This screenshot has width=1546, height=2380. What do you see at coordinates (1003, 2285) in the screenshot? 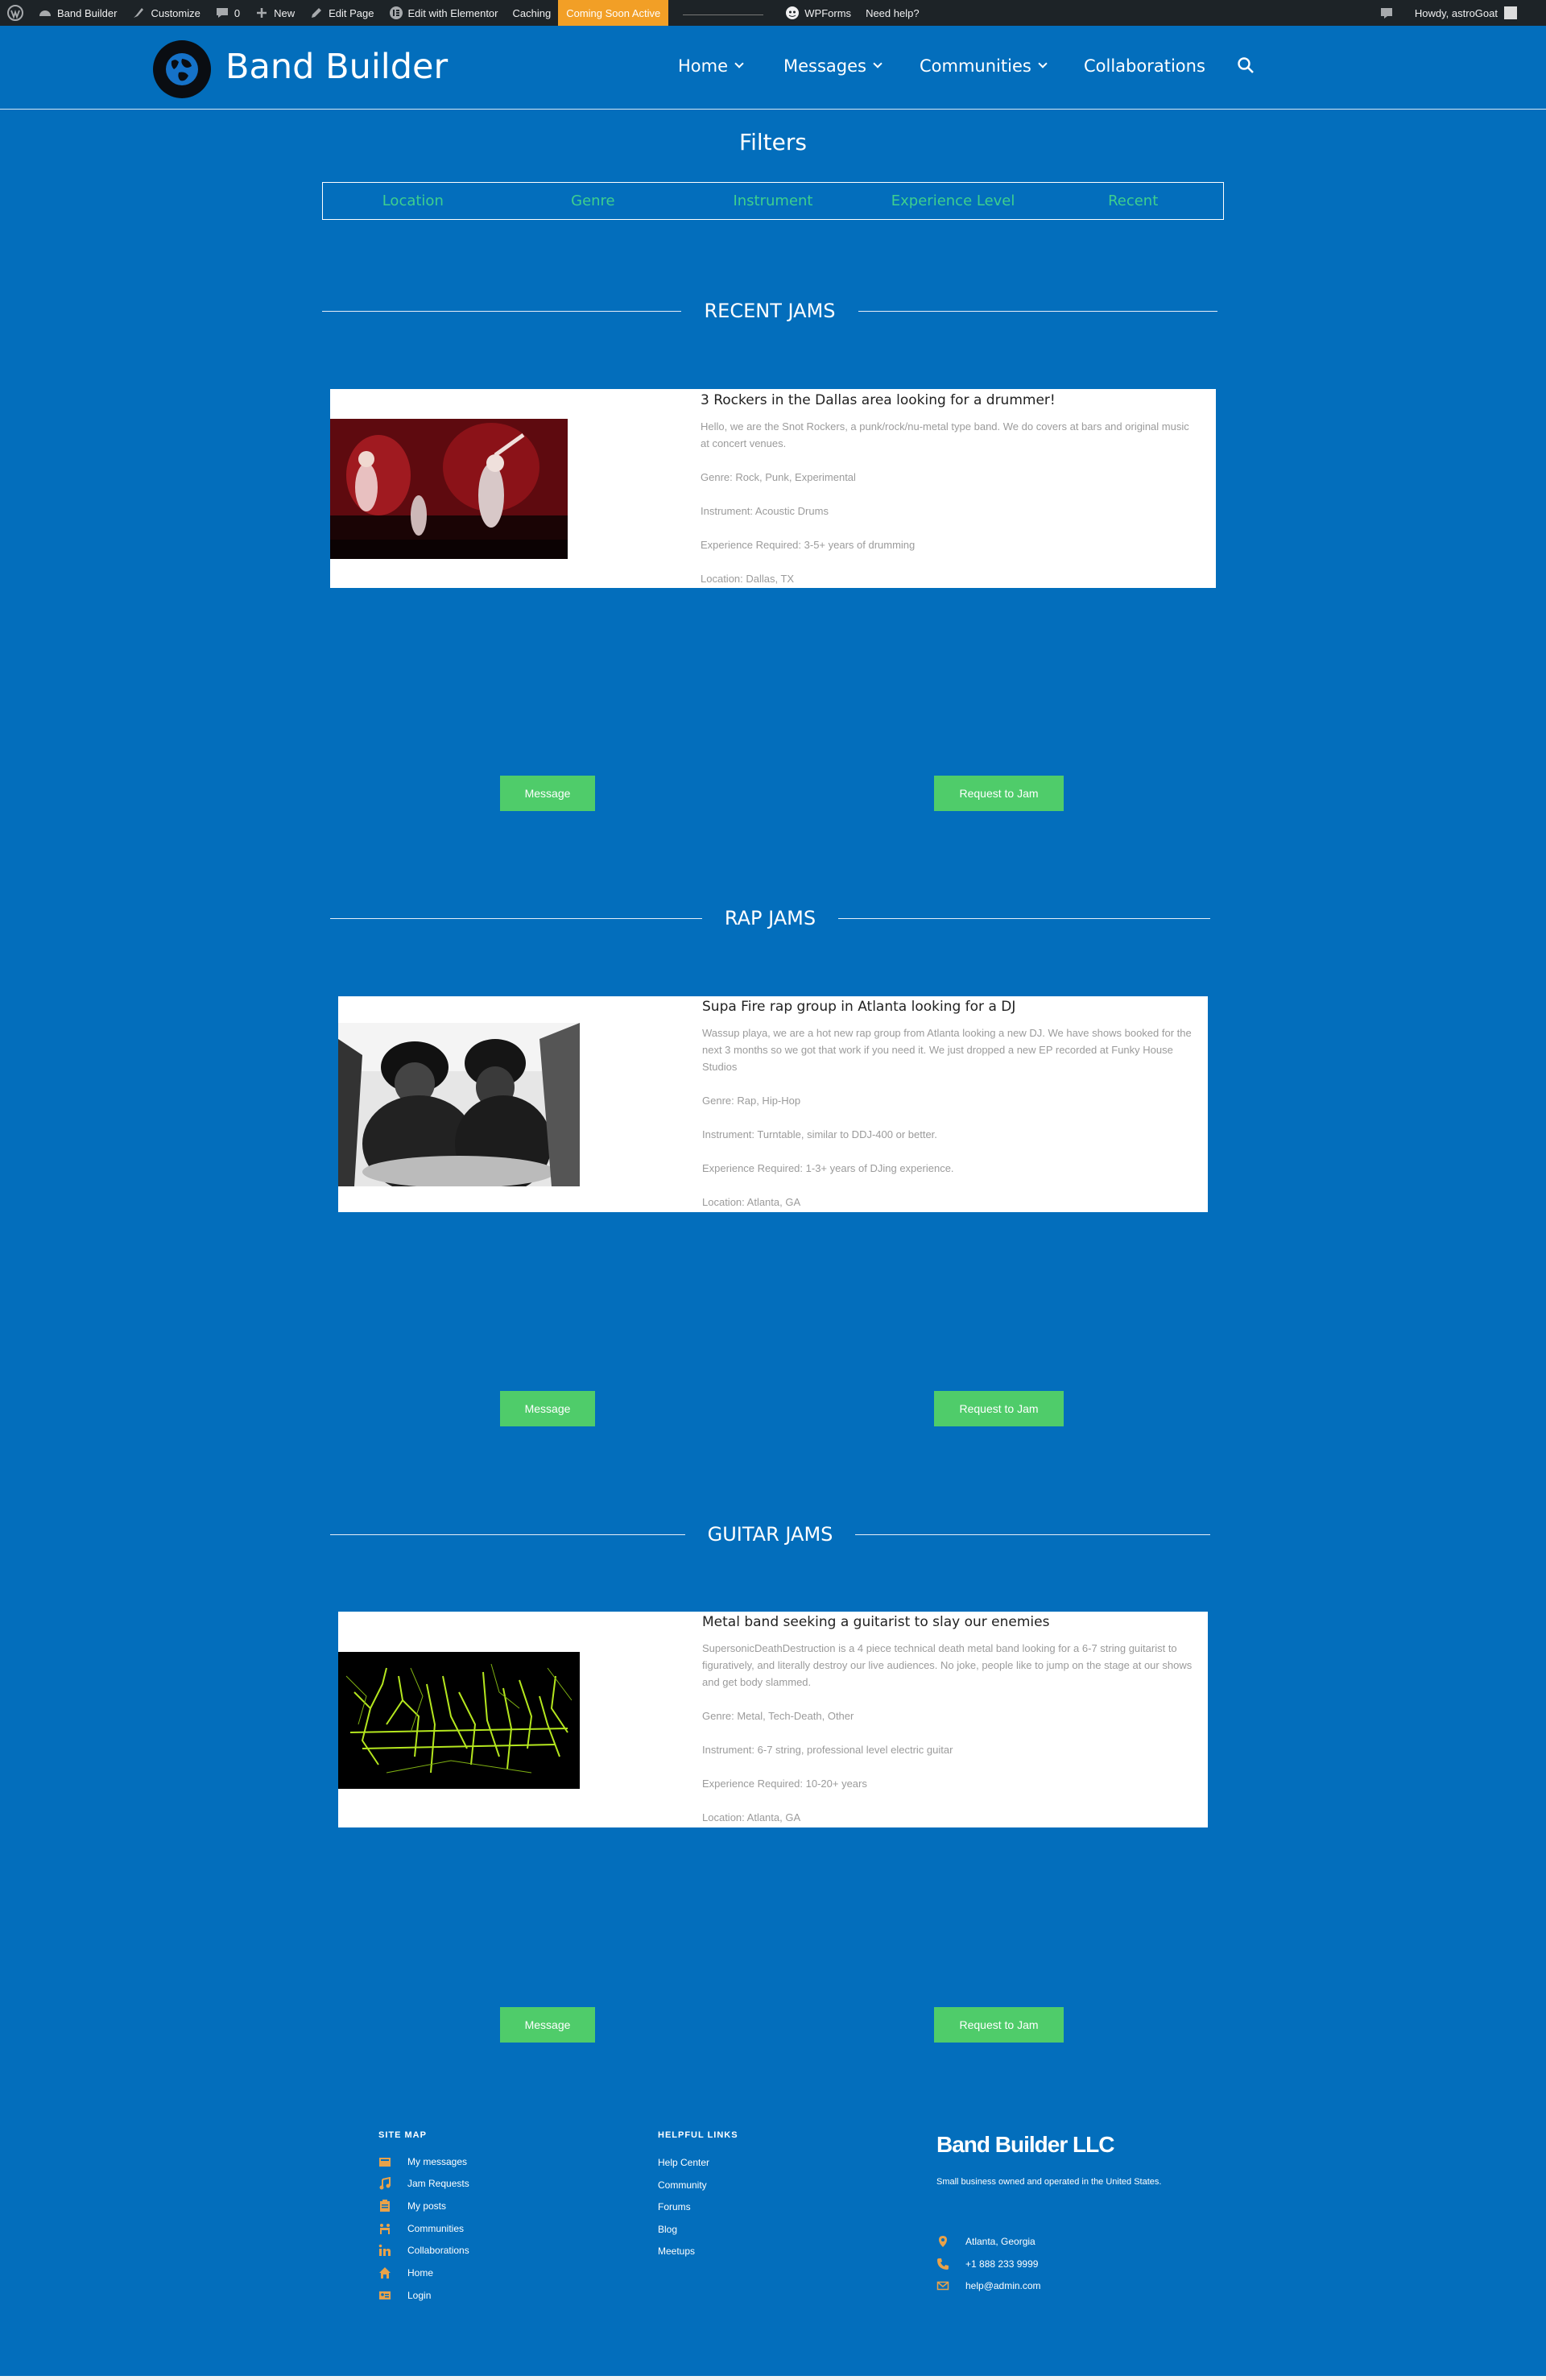
I see `footer-email-label: help@admin.com` at bounding box center [1003, 2285].